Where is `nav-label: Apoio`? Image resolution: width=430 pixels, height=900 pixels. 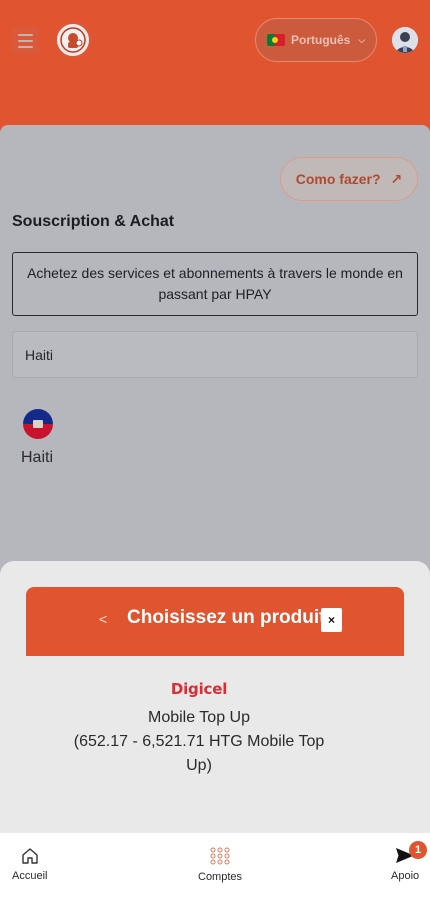 nav-label: Apoio is located at coordinates (405, 876).